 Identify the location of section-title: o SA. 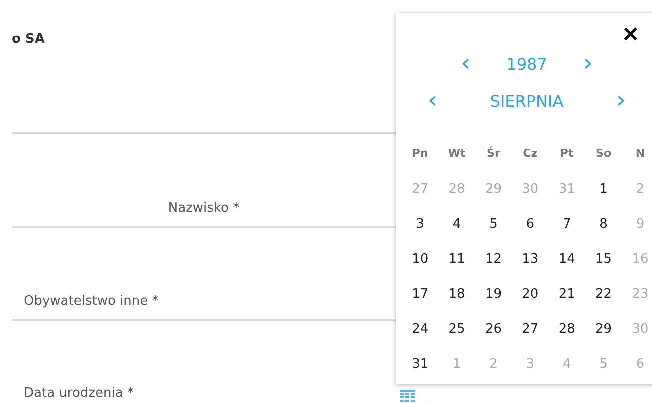
(28, 39).